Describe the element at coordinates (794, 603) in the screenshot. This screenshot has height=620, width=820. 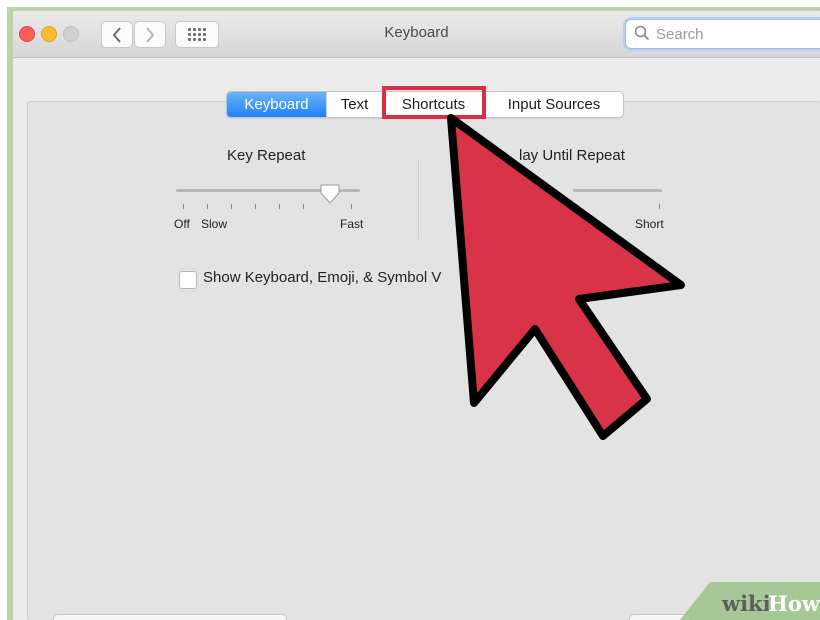
I see `watermark-how: How` at that location.